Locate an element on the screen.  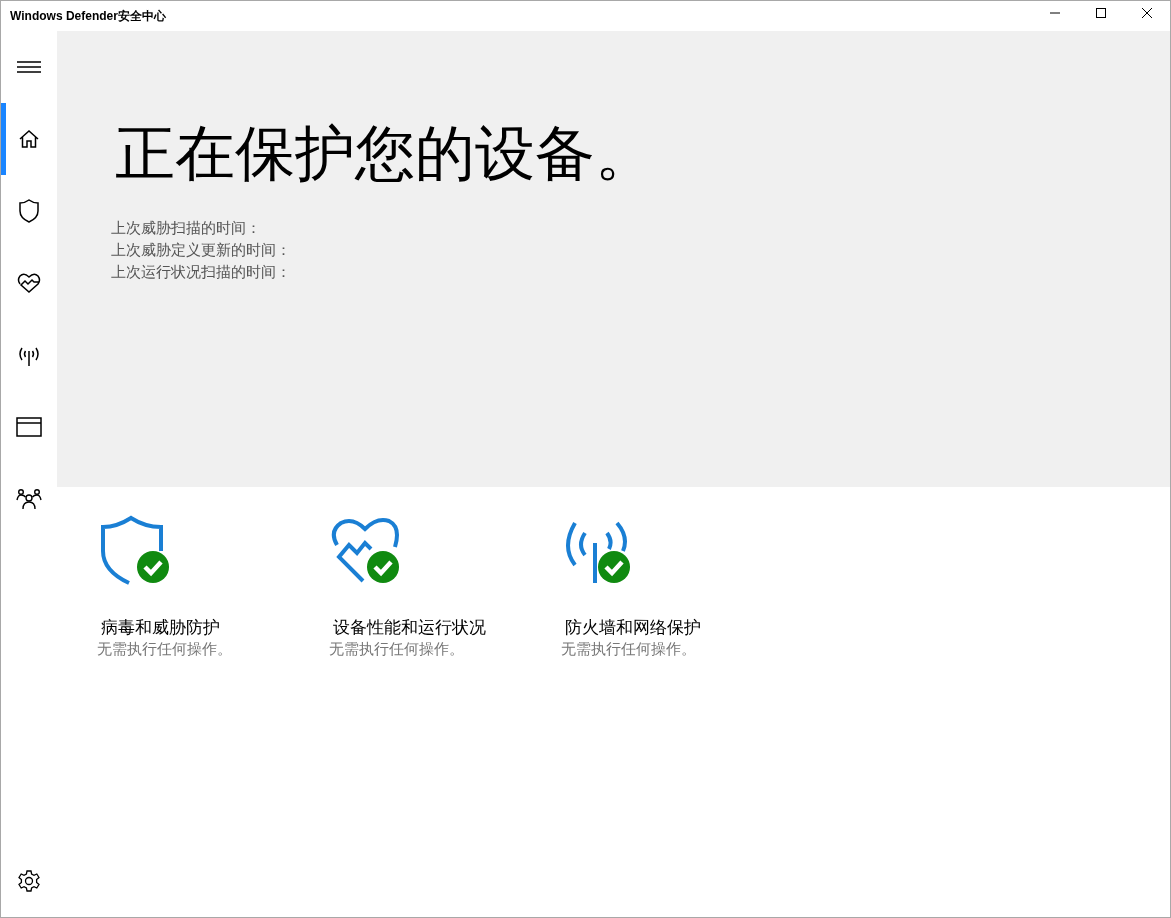
tile-title: 设备性能和运行状况 is located at coordinates (409, 627).